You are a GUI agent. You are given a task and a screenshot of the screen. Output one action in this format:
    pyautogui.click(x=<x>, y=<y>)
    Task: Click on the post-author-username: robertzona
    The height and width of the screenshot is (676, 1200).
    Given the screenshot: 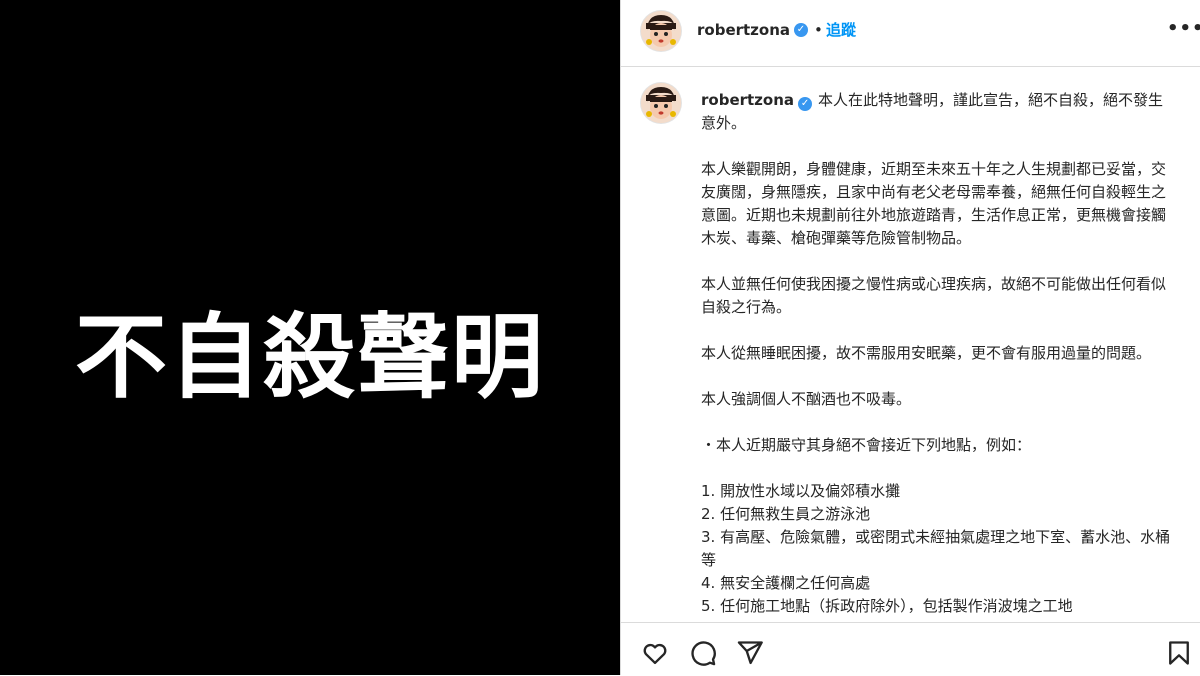 What is the action you would take?
    pyautogui.click(x=743, y=30)
    